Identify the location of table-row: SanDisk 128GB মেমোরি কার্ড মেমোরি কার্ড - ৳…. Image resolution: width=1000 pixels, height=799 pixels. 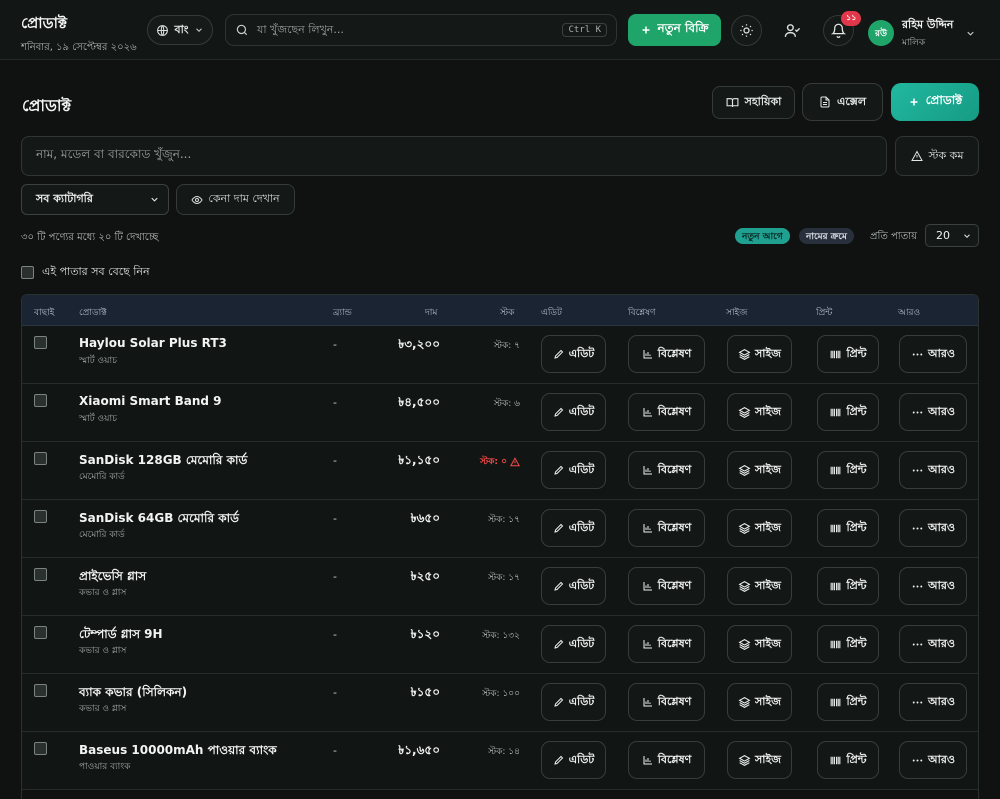
(500, 471).